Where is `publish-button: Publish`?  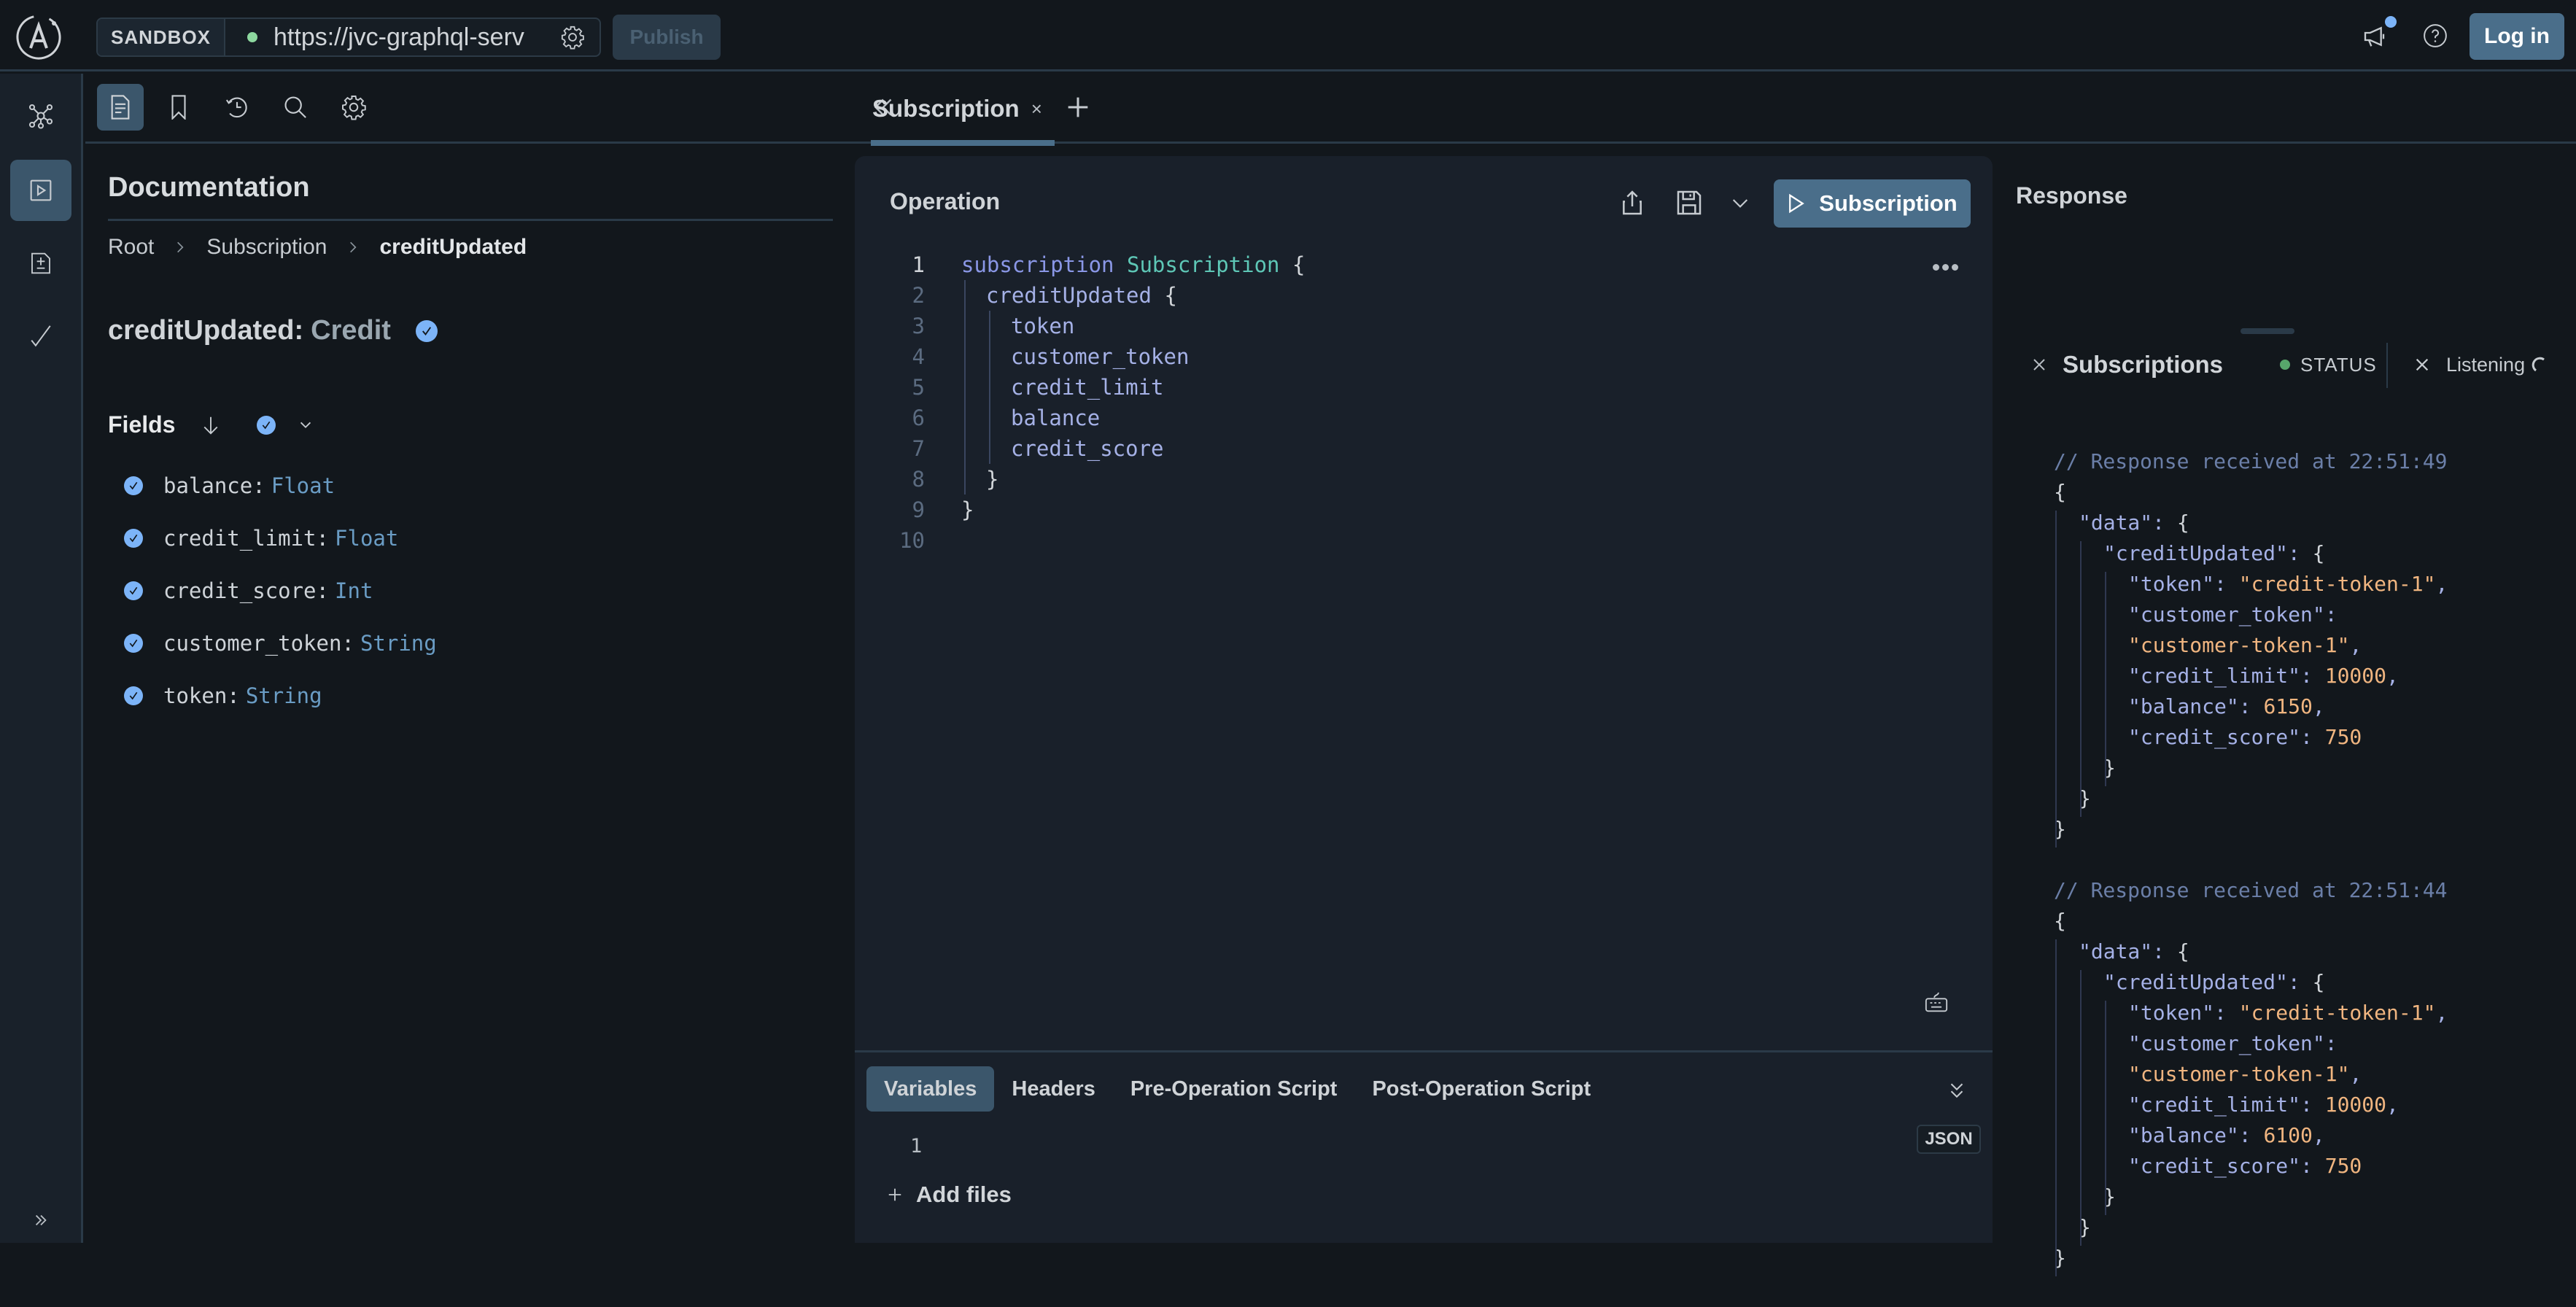 publish-button: Publish is located at coordinates (667, 37).